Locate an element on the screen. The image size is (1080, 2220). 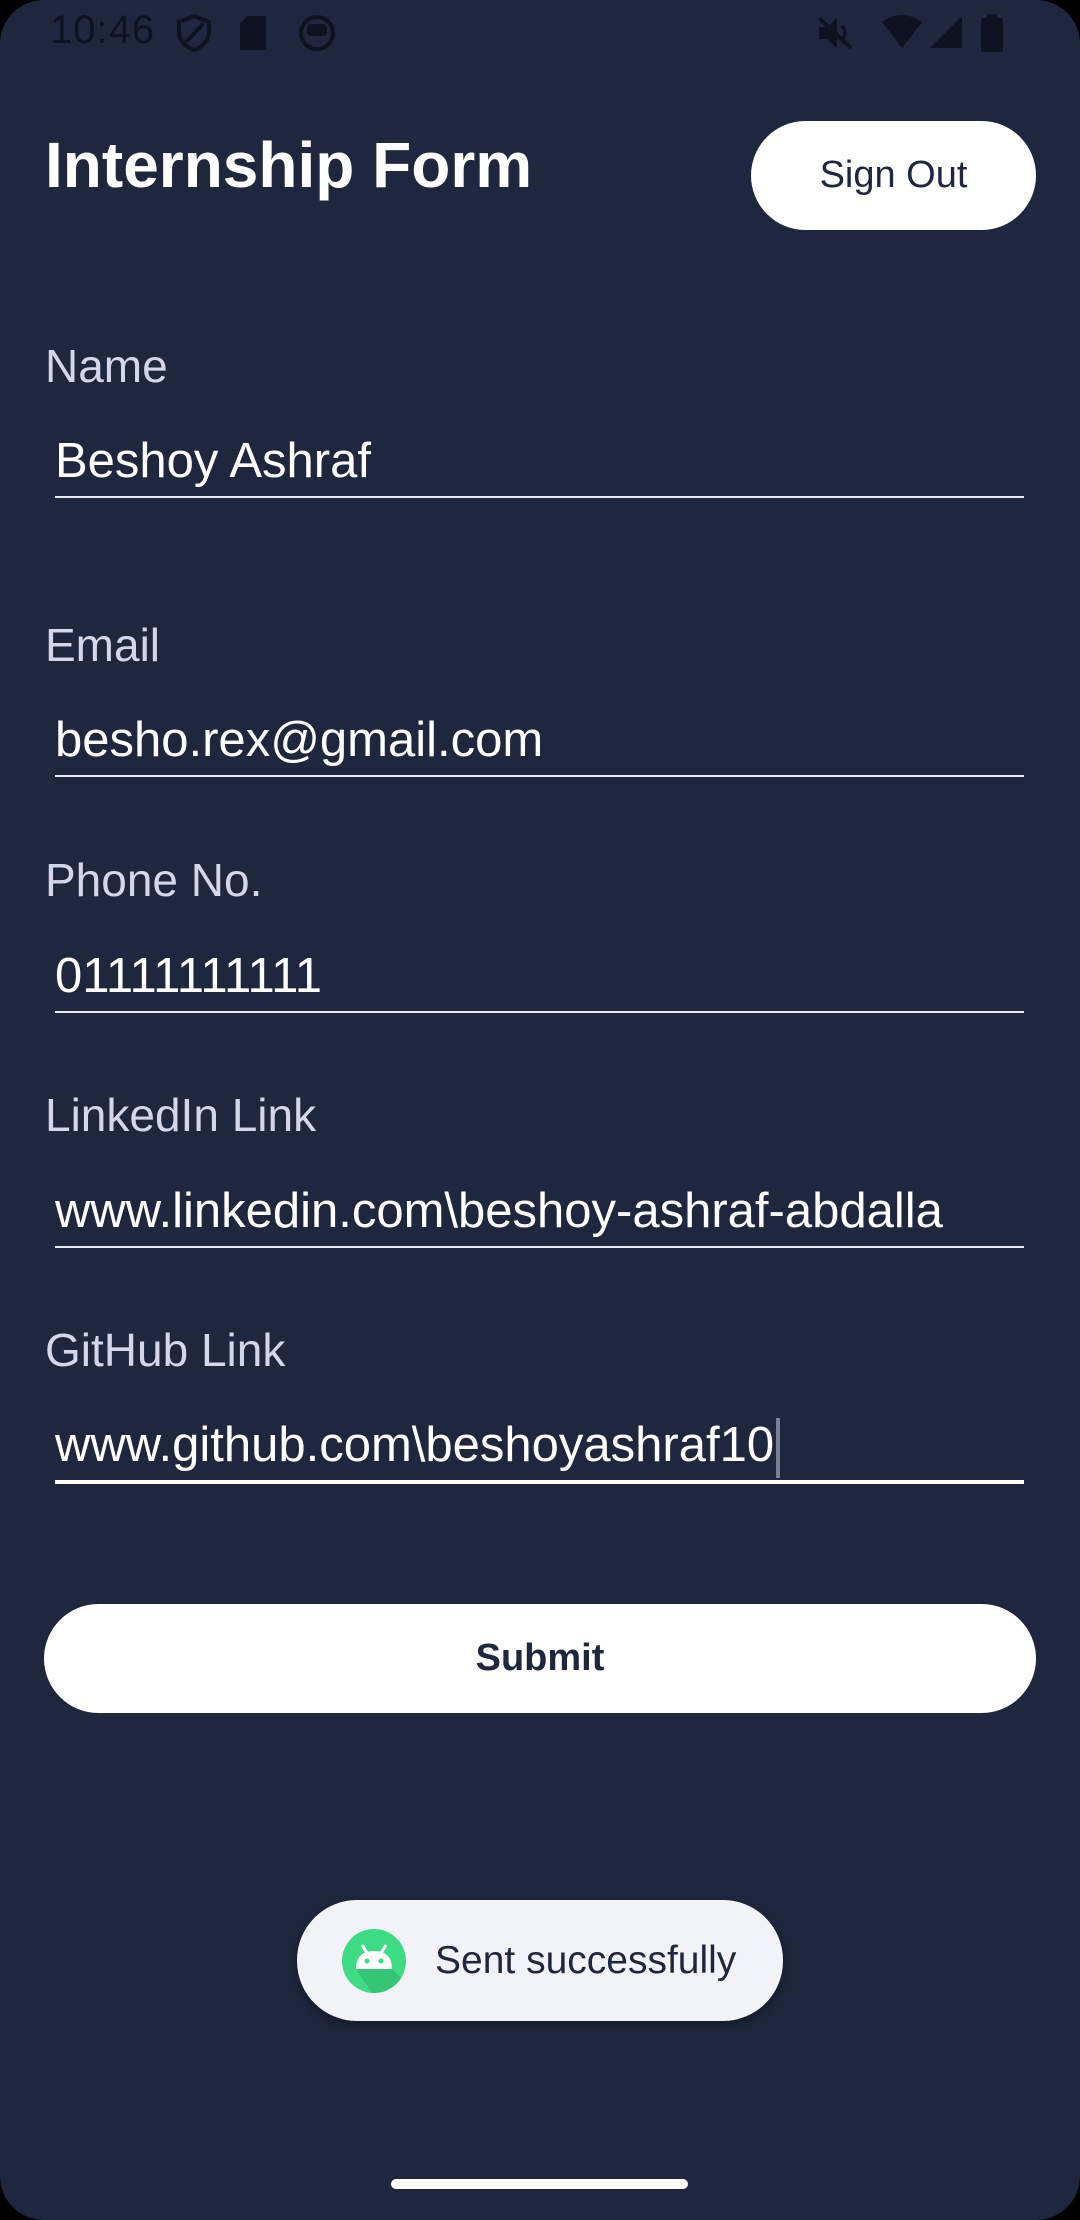
email-label: Email is located at coordinates (103, 645).